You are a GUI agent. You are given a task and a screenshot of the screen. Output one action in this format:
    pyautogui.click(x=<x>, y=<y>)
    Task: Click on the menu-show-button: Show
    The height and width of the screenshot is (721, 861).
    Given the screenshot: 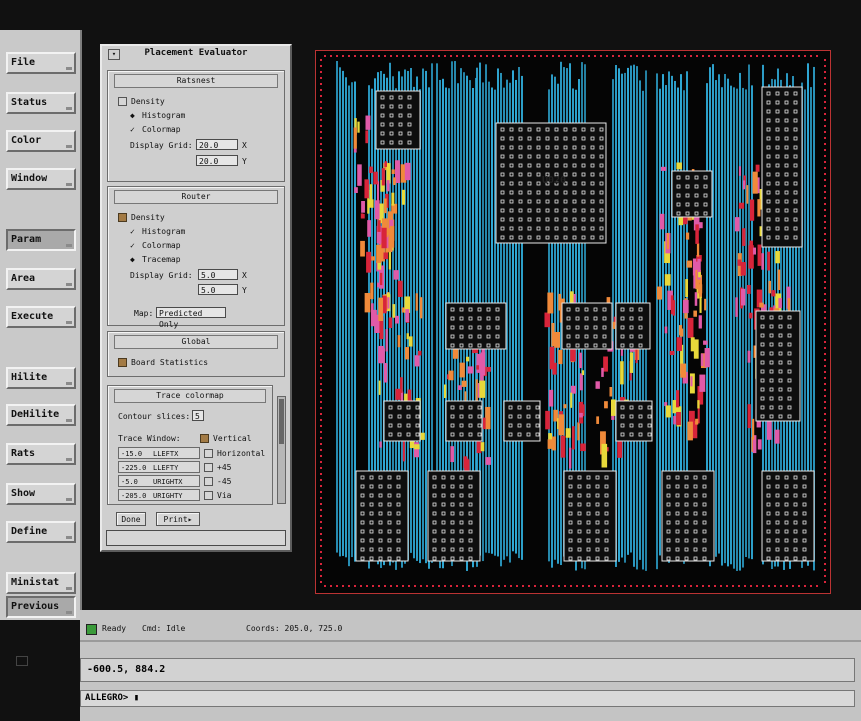 What is the action you would take?
    pyautogui.click(x=41, y=494)
    